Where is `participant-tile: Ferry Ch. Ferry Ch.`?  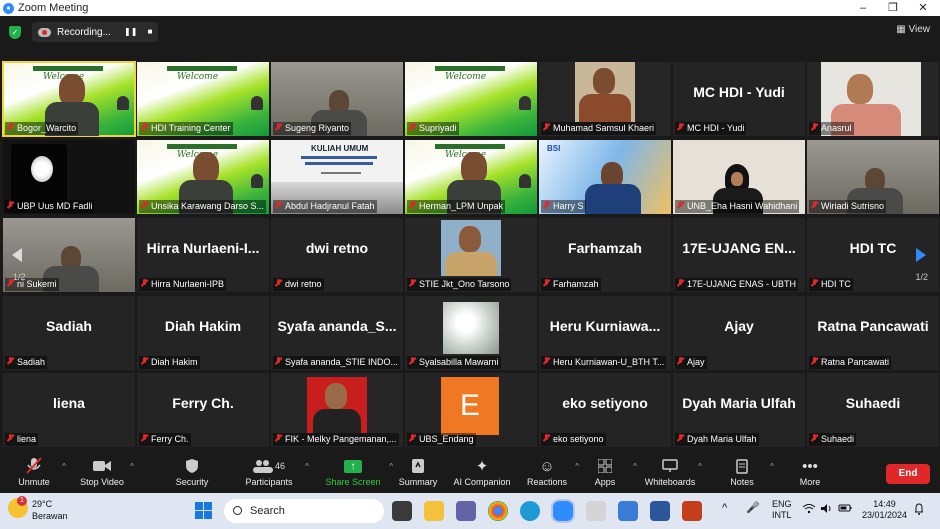 participant-tile: Ferry Ch. Ferry Ch. is located at coordinates (203, 410).